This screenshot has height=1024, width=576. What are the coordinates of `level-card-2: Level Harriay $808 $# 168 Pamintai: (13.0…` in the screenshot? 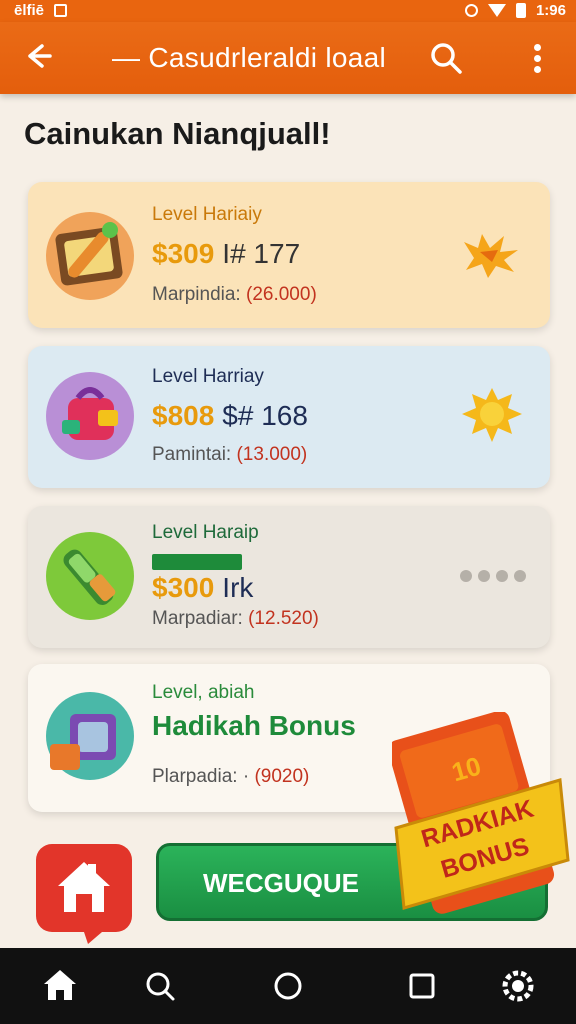 It's located at (289, 417).